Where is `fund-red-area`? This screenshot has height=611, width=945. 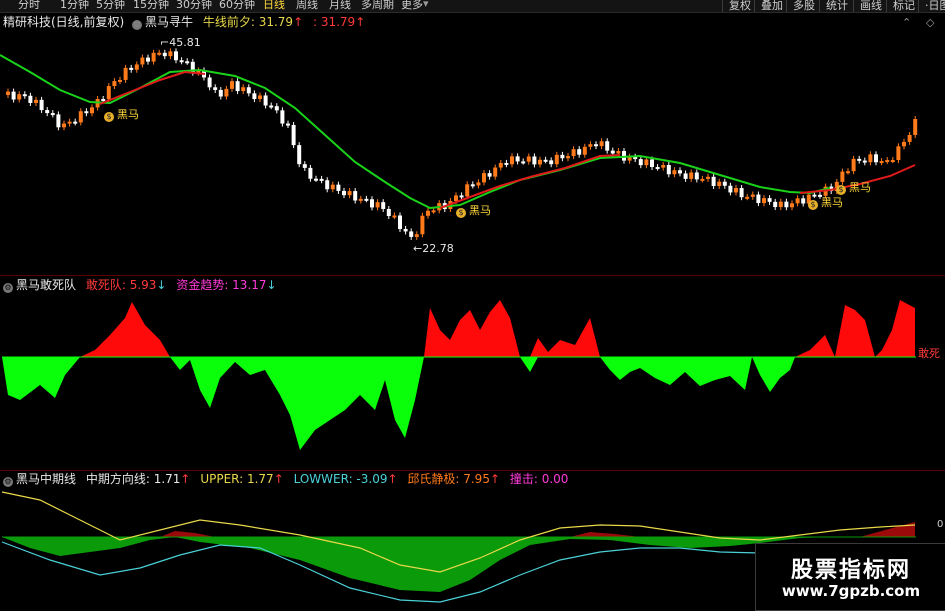
fund-red-area is located at coordinates (458, 328).